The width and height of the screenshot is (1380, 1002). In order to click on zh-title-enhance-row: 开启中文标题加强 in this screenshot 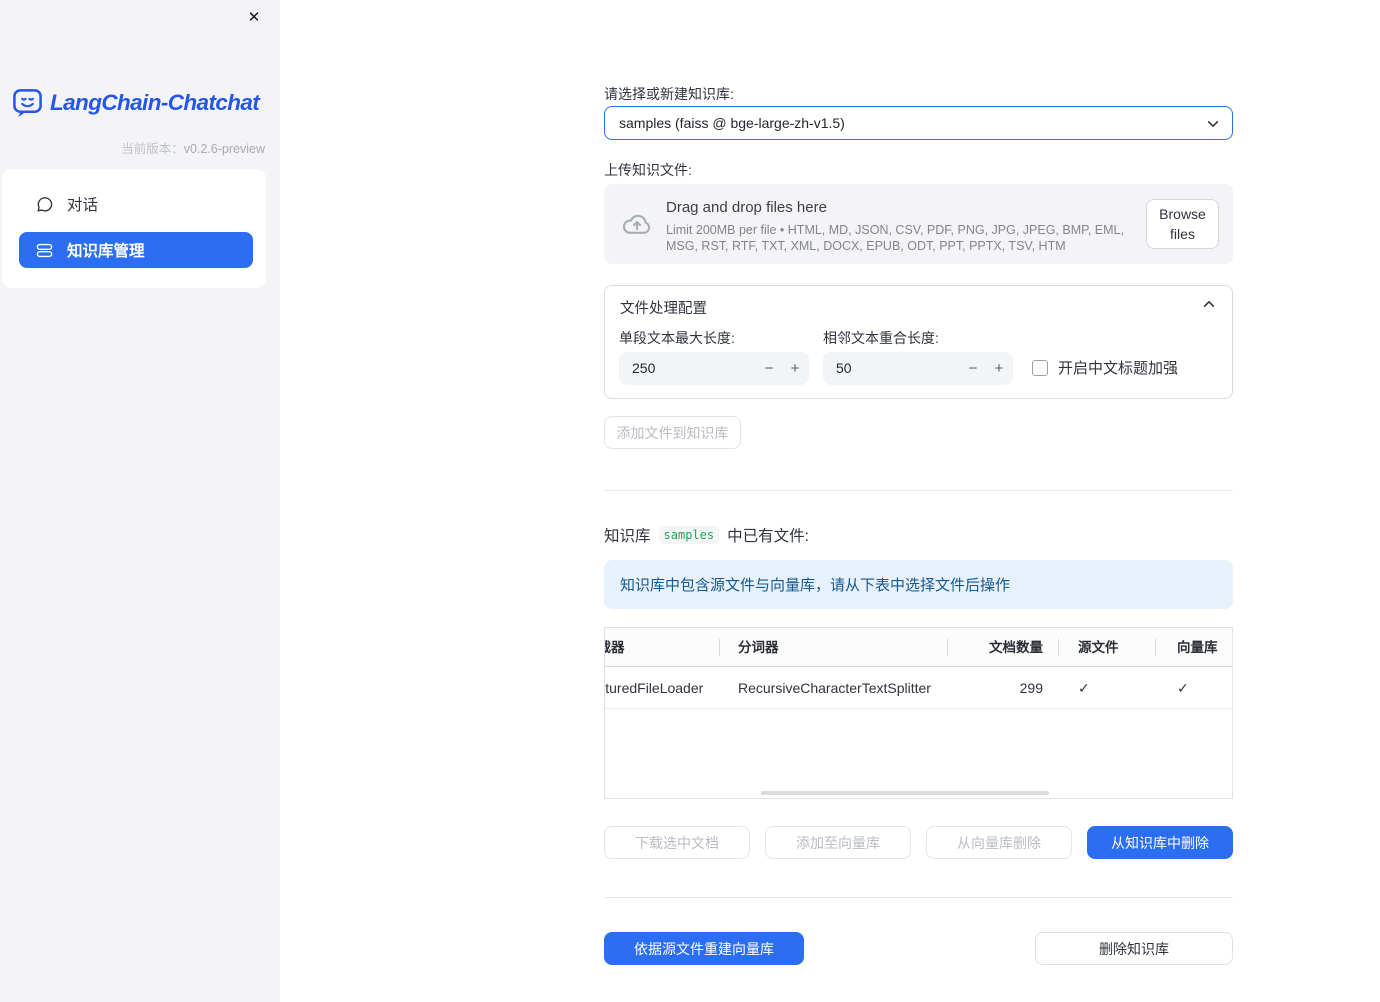, I will do `click(1105, 367)`.